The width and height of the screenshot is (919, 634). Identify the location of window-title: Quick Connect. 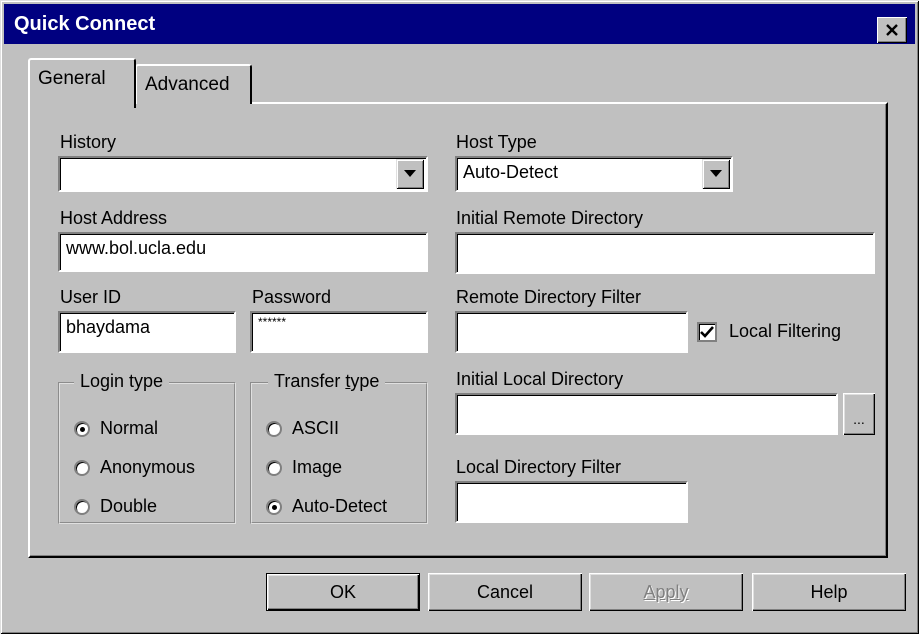
(85, 24).